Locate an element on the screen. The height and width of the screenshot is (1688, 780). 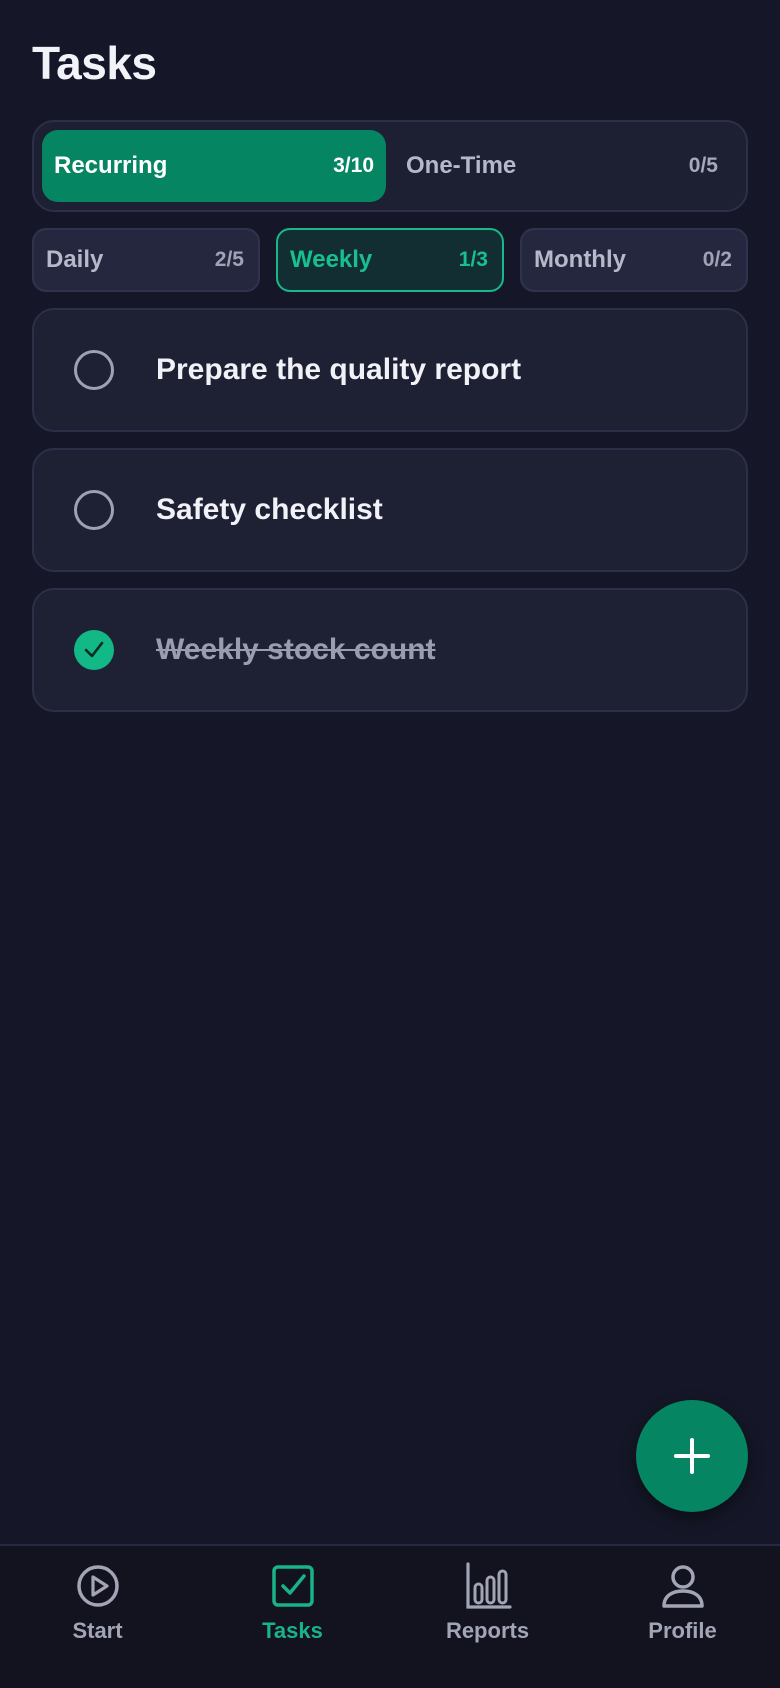
task-item: Safety checklist is located at coordinates (390, 510).